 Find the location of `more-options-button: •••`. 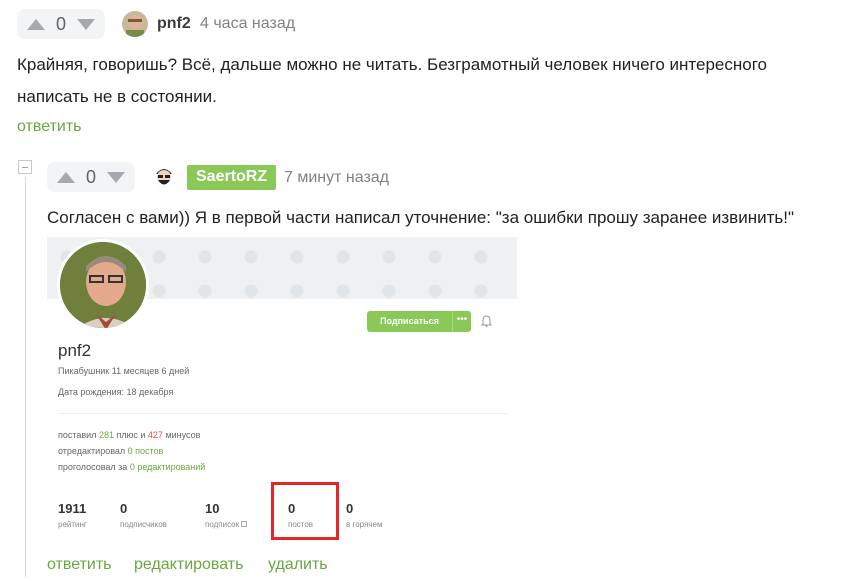

more-options-button: ••• is located at coordinates (461, 321).